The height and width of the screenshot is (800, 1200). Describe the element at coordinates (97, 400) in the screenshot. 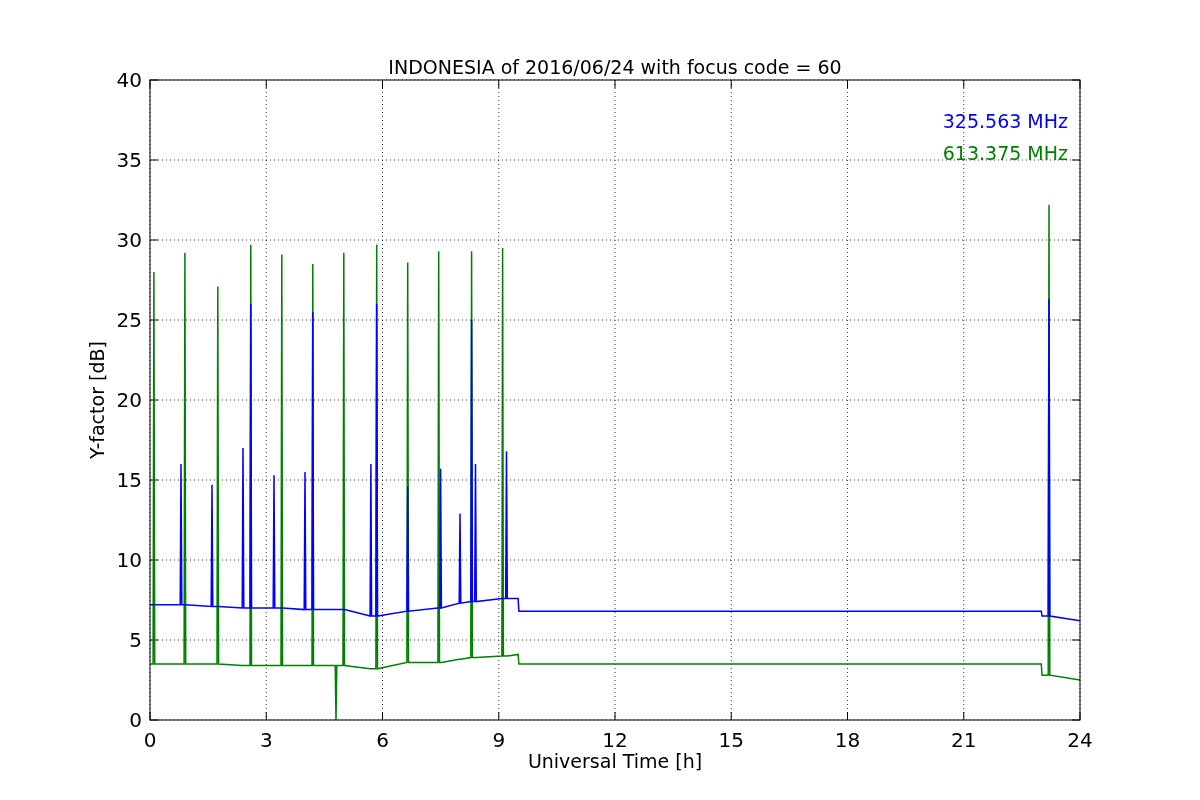

I see `axis-label: Y-factor [dB]` at that location.